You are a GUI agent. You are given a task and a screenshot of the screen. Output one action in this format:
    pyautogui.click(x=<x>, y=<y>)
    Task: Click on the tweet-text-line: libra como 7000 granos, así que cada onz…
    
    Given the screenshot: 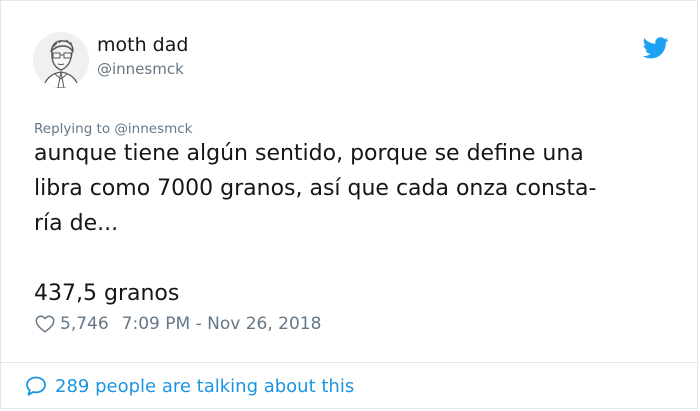 What is the action you would take?
    pyautogui.click(x=315, y=188)
    